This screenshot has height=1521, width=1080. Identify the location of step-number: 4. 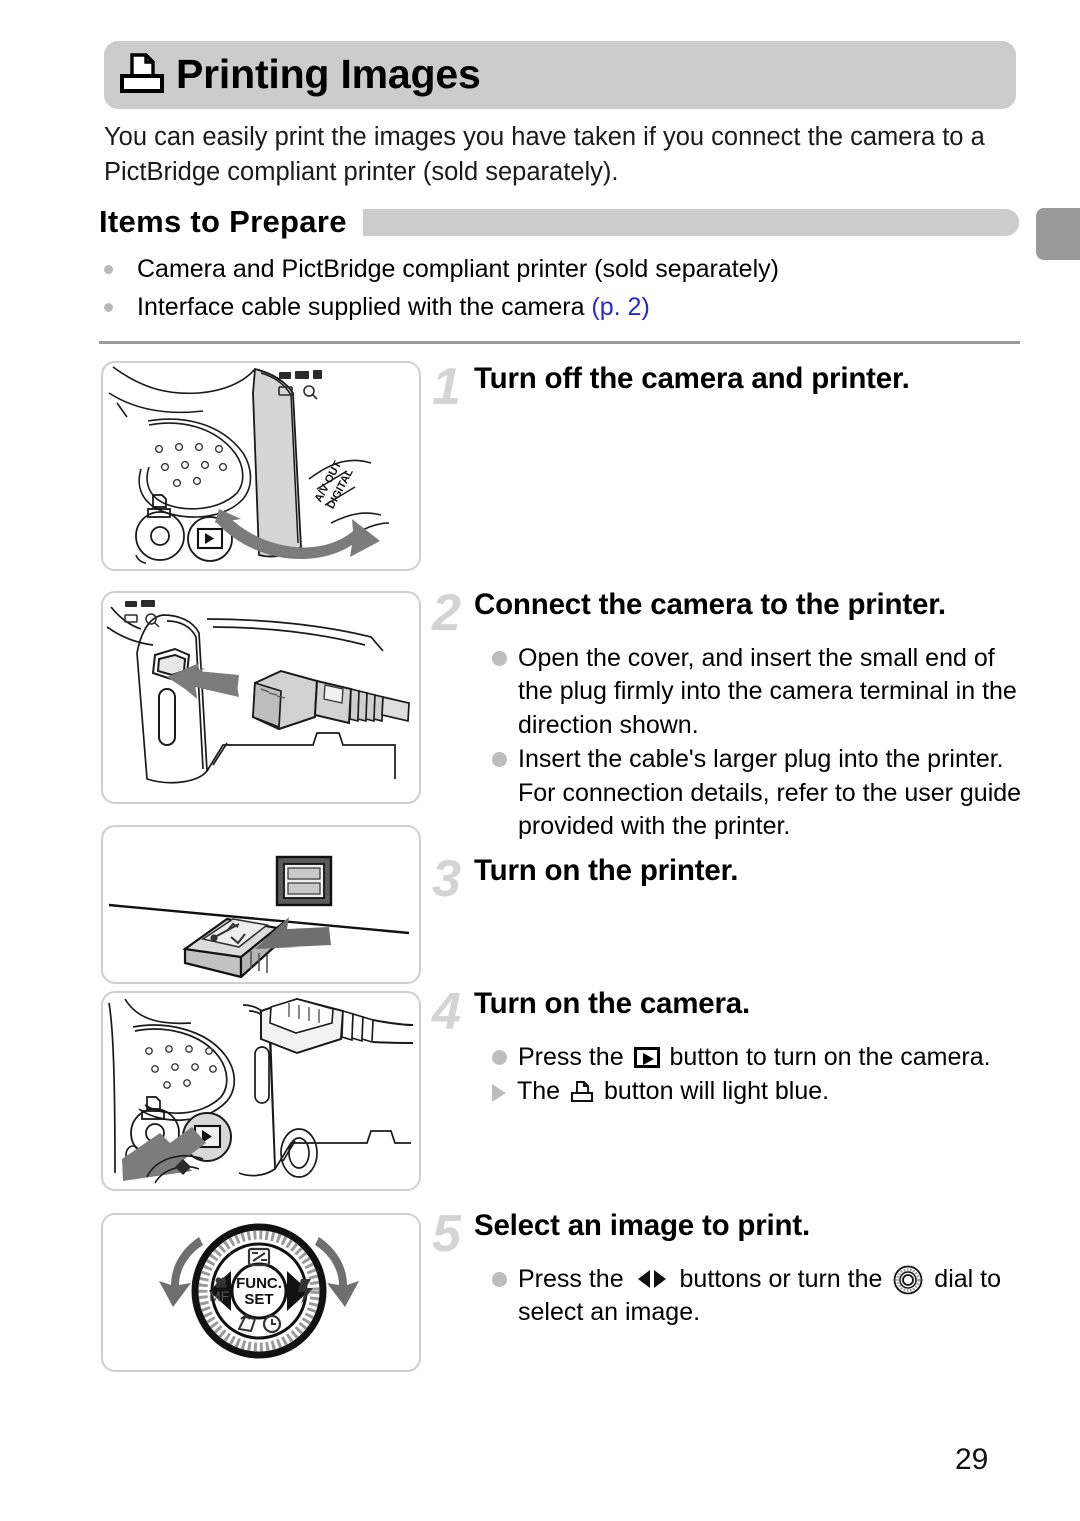
(446, 1012).